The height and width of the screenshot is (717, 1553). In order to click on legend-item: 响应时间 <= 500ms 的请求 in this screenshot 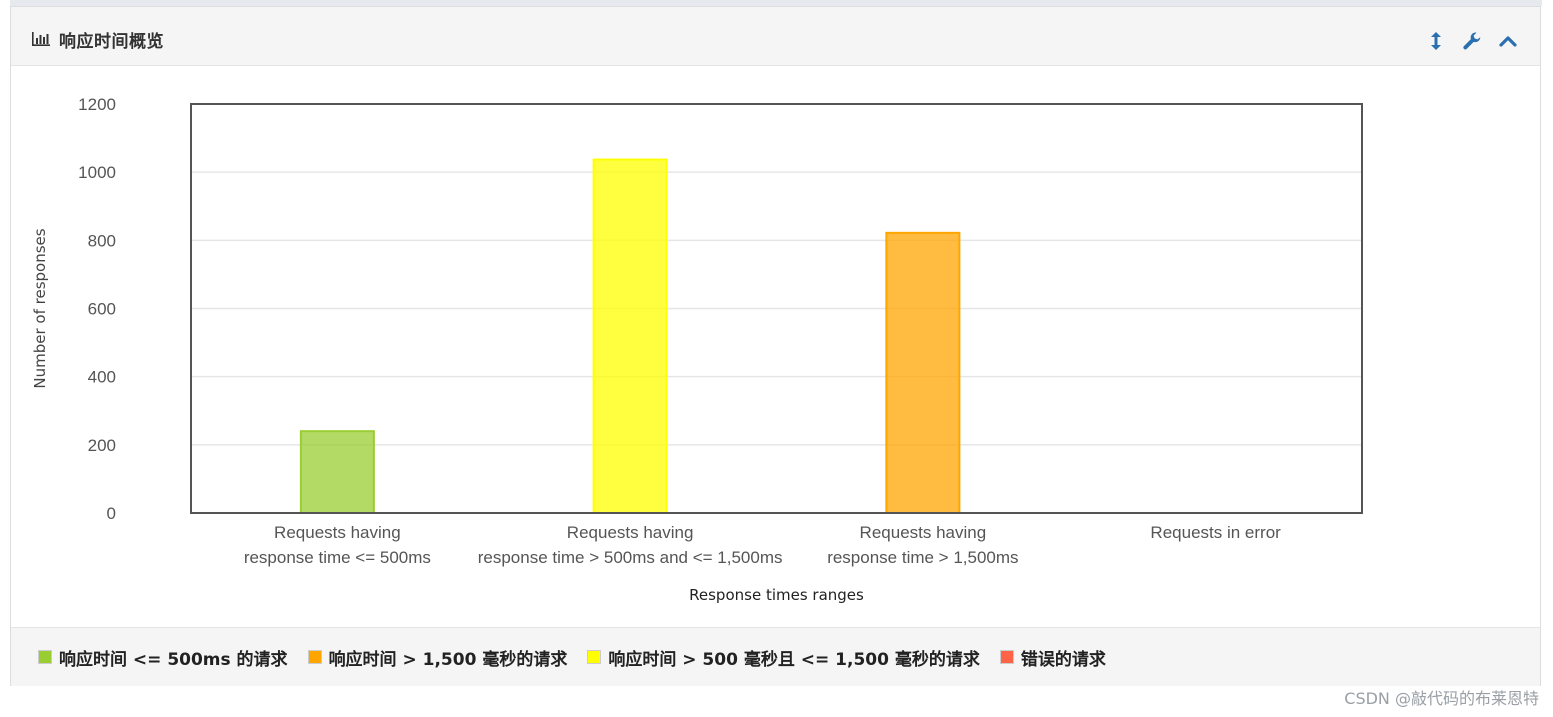, I will do `click(163, 657)`.